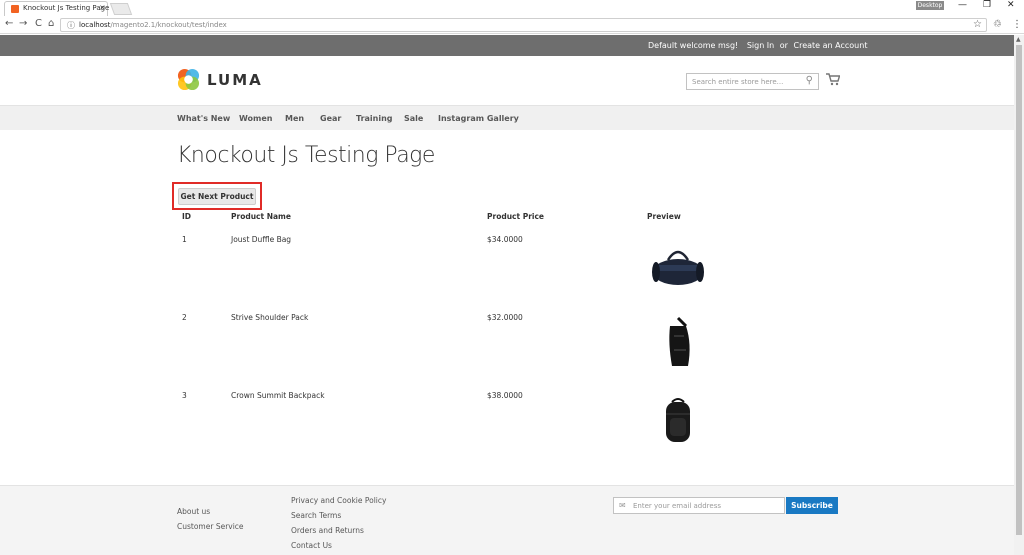 This screenshot has width=1024, height=555. I want to click on nav-item-whats-new: What's New, so click(203, 118).